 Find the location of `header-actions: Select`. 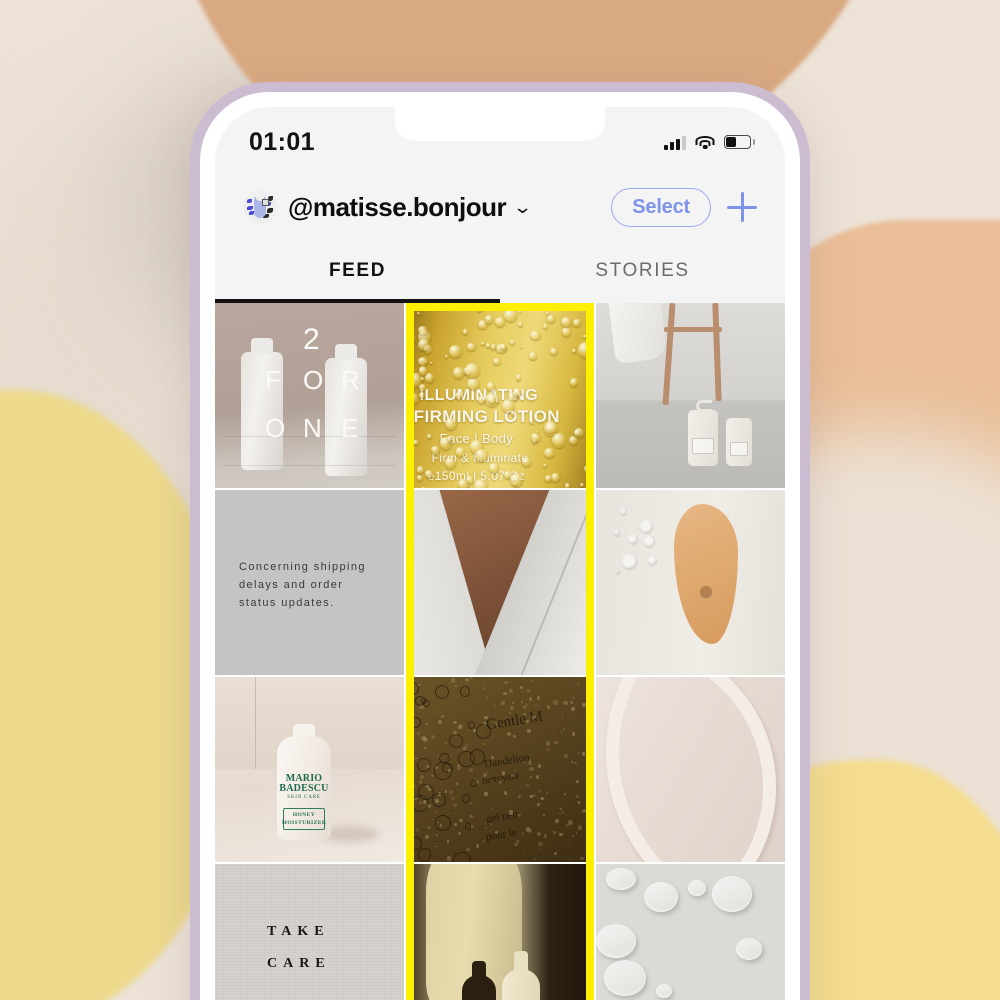

header-actions: Select is located at coordinates (684, 207).